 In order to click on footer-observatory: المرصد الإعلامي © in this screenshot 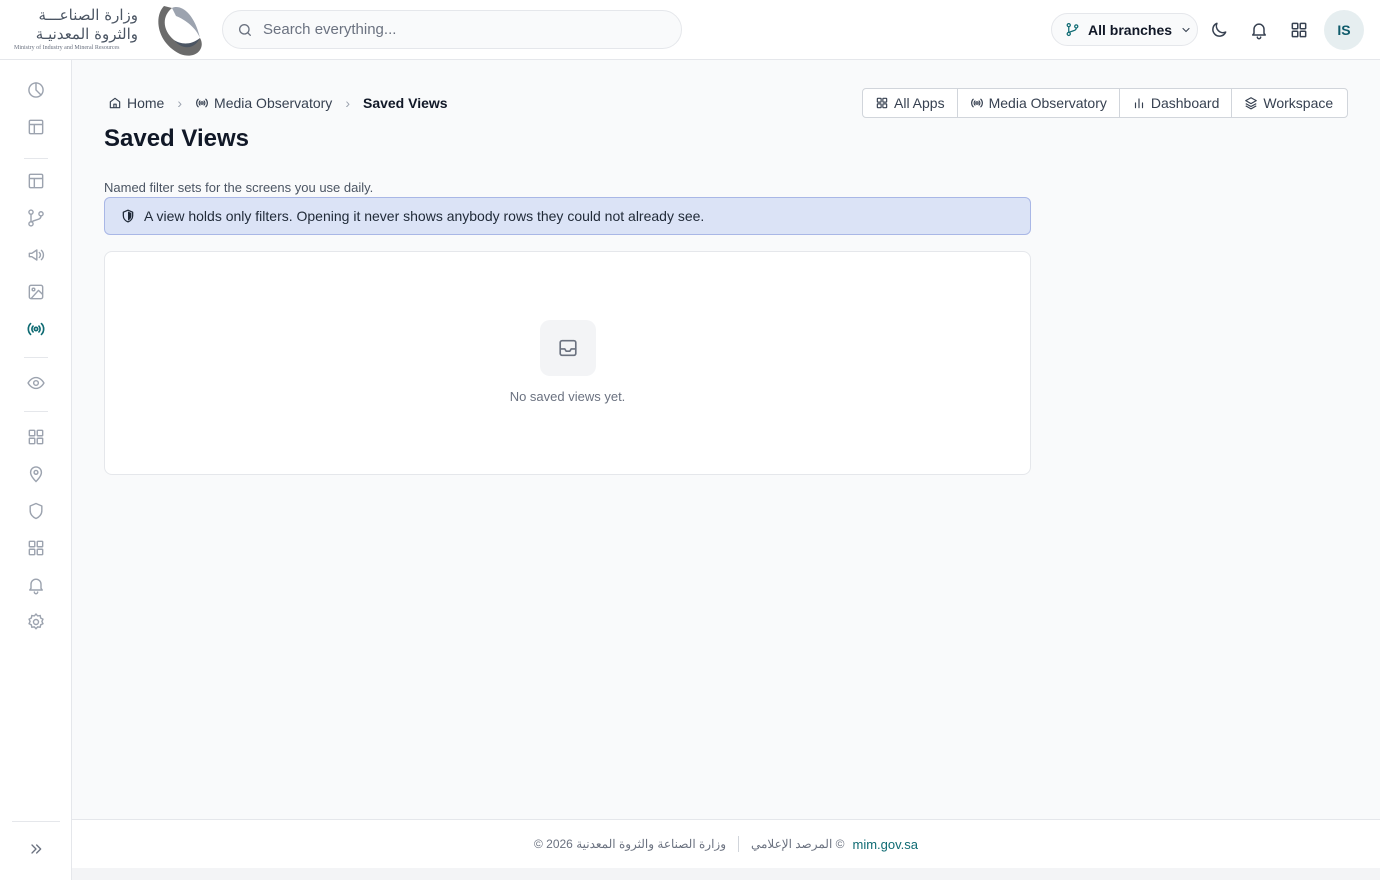, I will do `click(798, 844)`.